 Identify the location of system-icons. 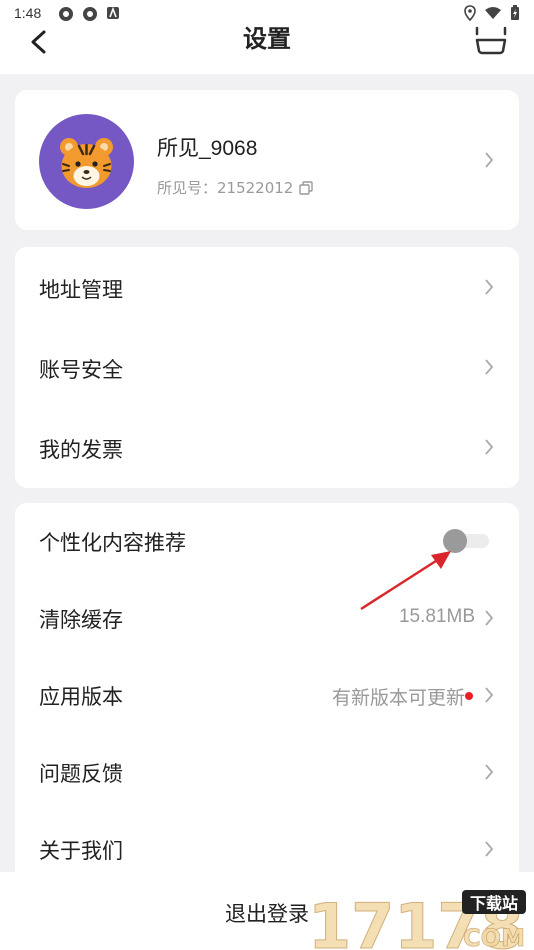
(492, 13).